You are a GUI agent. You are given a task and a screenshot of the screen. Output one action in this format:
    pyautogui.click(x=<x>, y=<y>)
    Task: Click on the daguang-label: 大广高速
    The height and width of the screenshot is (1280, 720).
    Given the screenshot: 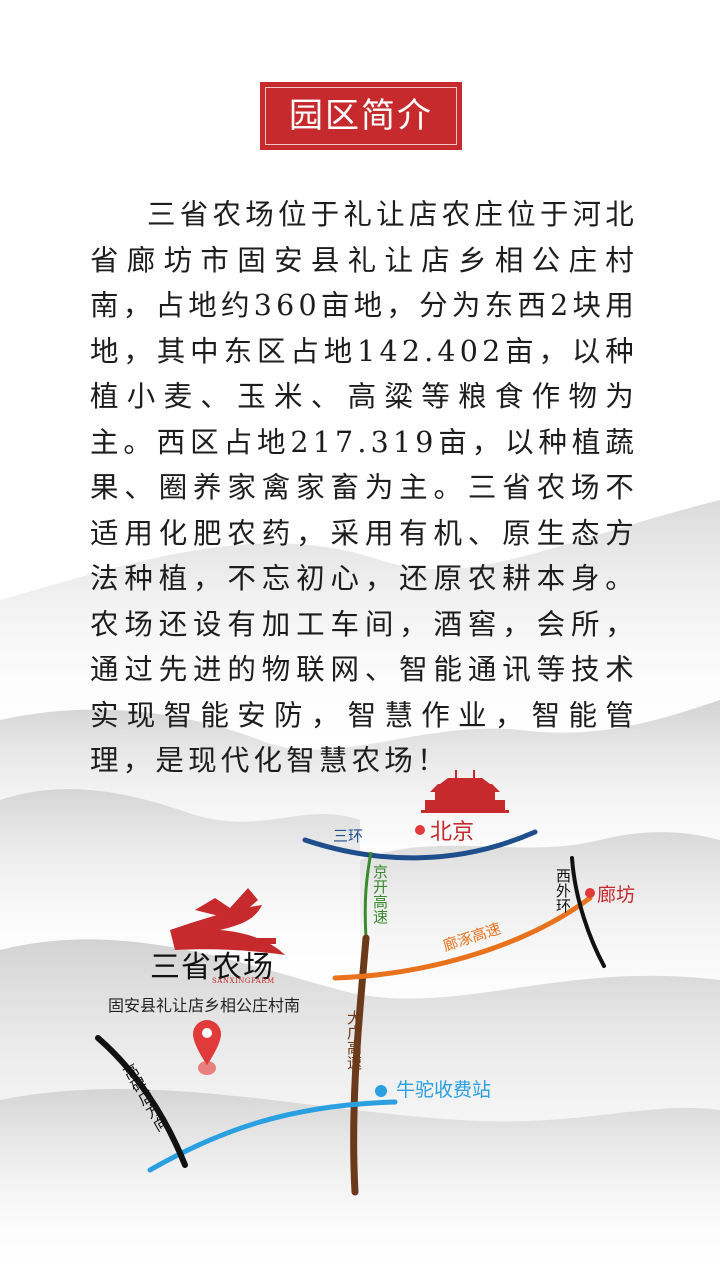 What is the action you would take?
    pyautogui.click(x=354, y=1040)
    